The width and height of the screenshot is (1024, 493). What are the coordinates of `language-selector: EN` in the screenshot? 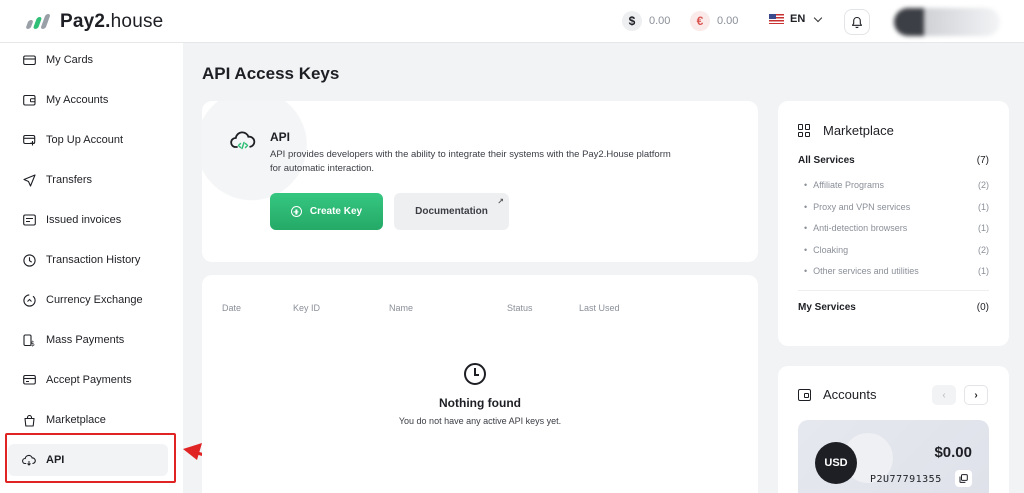 It's located at (796, 19).